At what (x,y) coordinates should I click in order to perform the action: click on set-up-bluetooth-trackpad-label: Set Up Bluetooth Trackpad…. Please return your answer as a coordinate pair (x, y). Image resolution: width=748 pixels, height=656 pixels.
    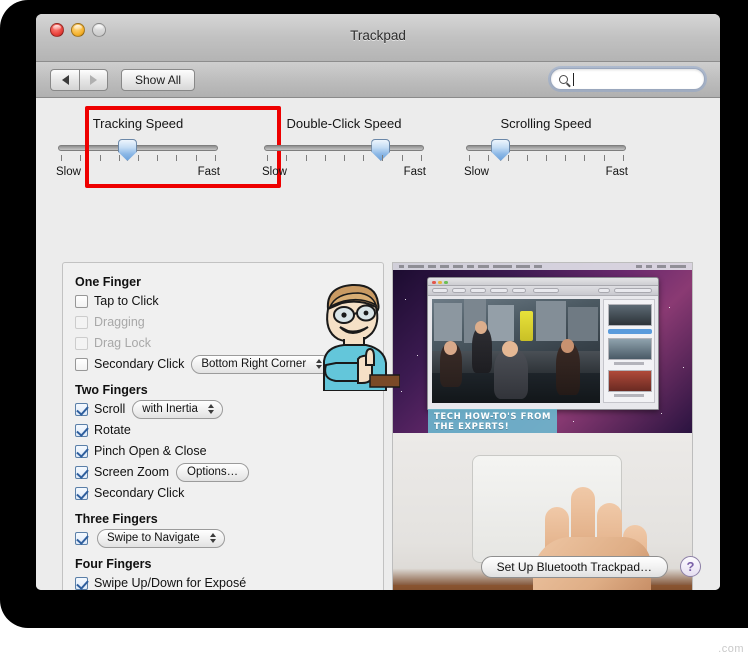
    Looking at the image, I should click on (574, 567).